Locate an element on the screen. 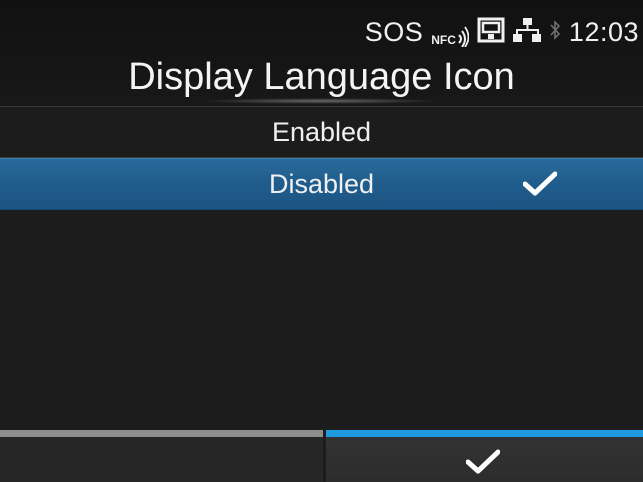 This screenshot has width=643, height=482. selected-check-icon is located at coordinates (540, 183).